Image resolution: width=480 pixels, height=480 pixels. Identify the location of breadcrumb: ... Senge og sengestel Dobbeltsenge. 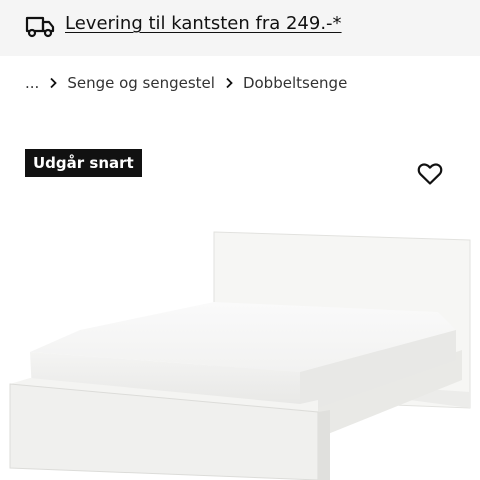
(186, 83).